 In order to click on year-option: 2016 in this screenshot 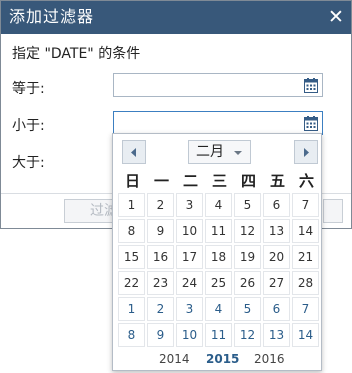, I will do `click(269, 359)`.